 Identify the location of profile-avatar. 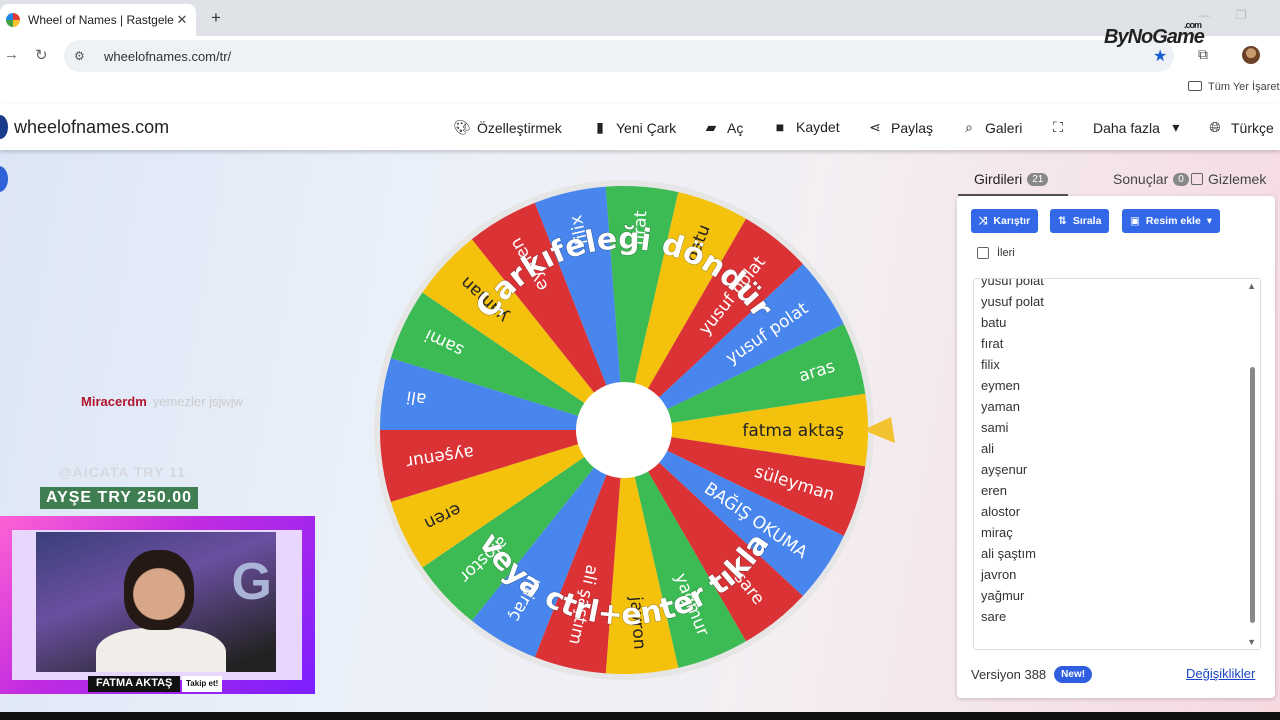
(1251, 55).